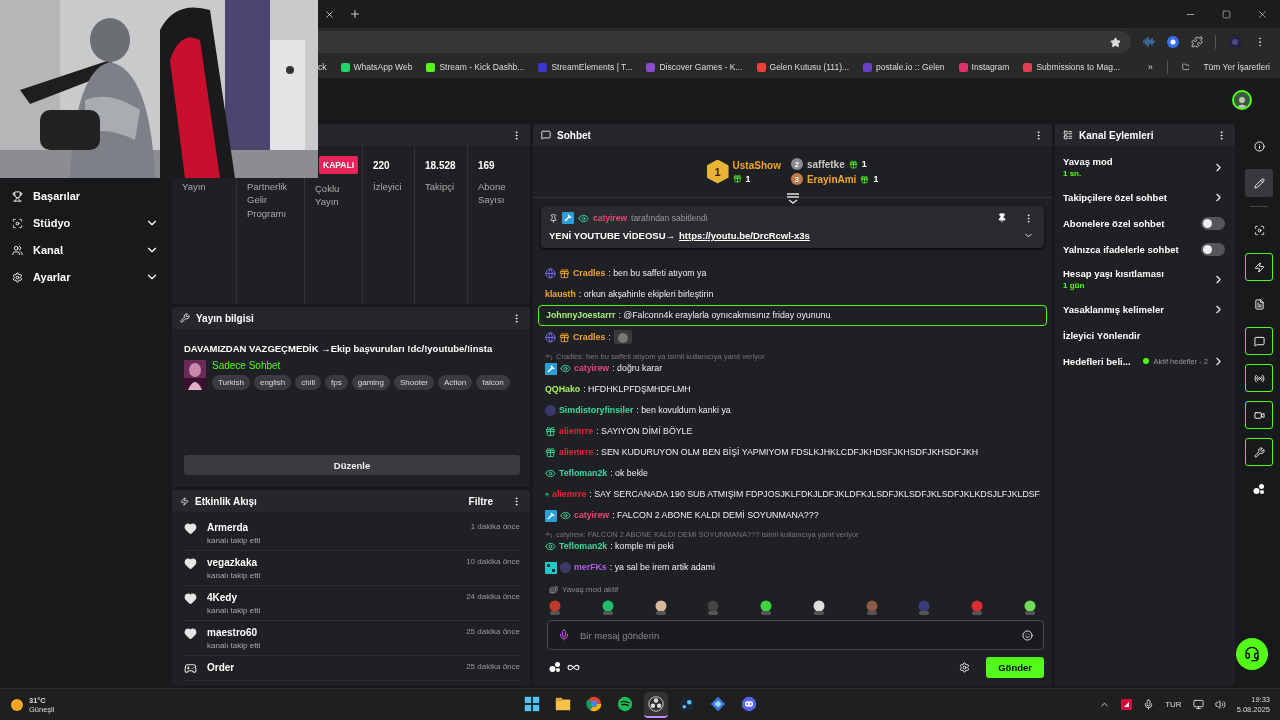  I want to click on star-icon, so click(1115, 42).